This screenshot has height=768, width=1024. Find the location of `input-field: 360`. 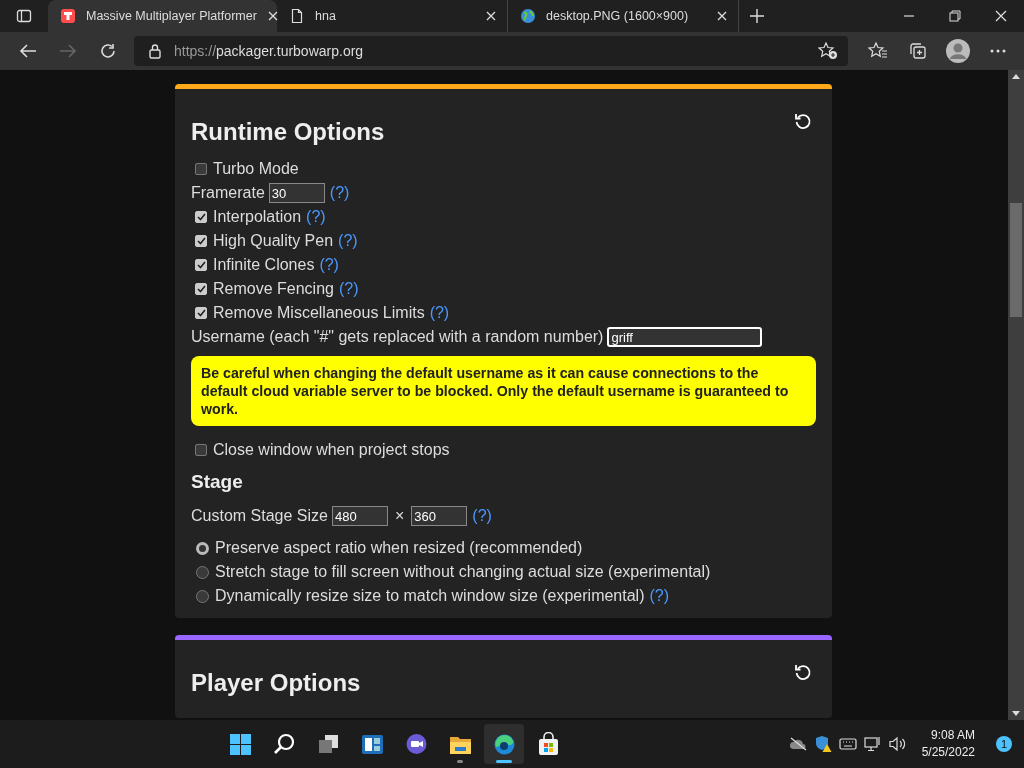

input-field: 360 is located at coordinates (439, 516).